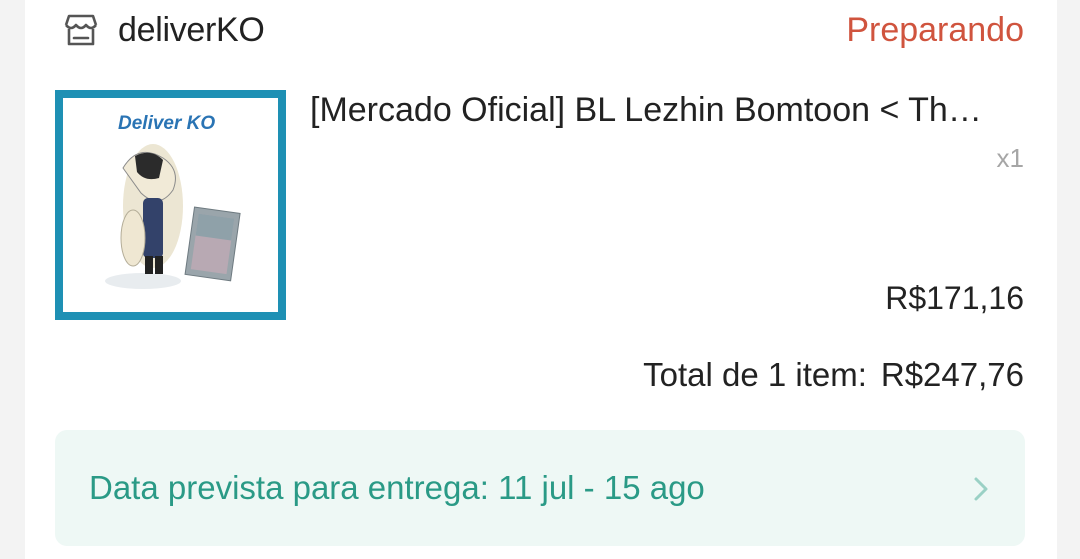 The image size is (1080, 559). I want to click on order-status: Preparando, so click(935, 30).